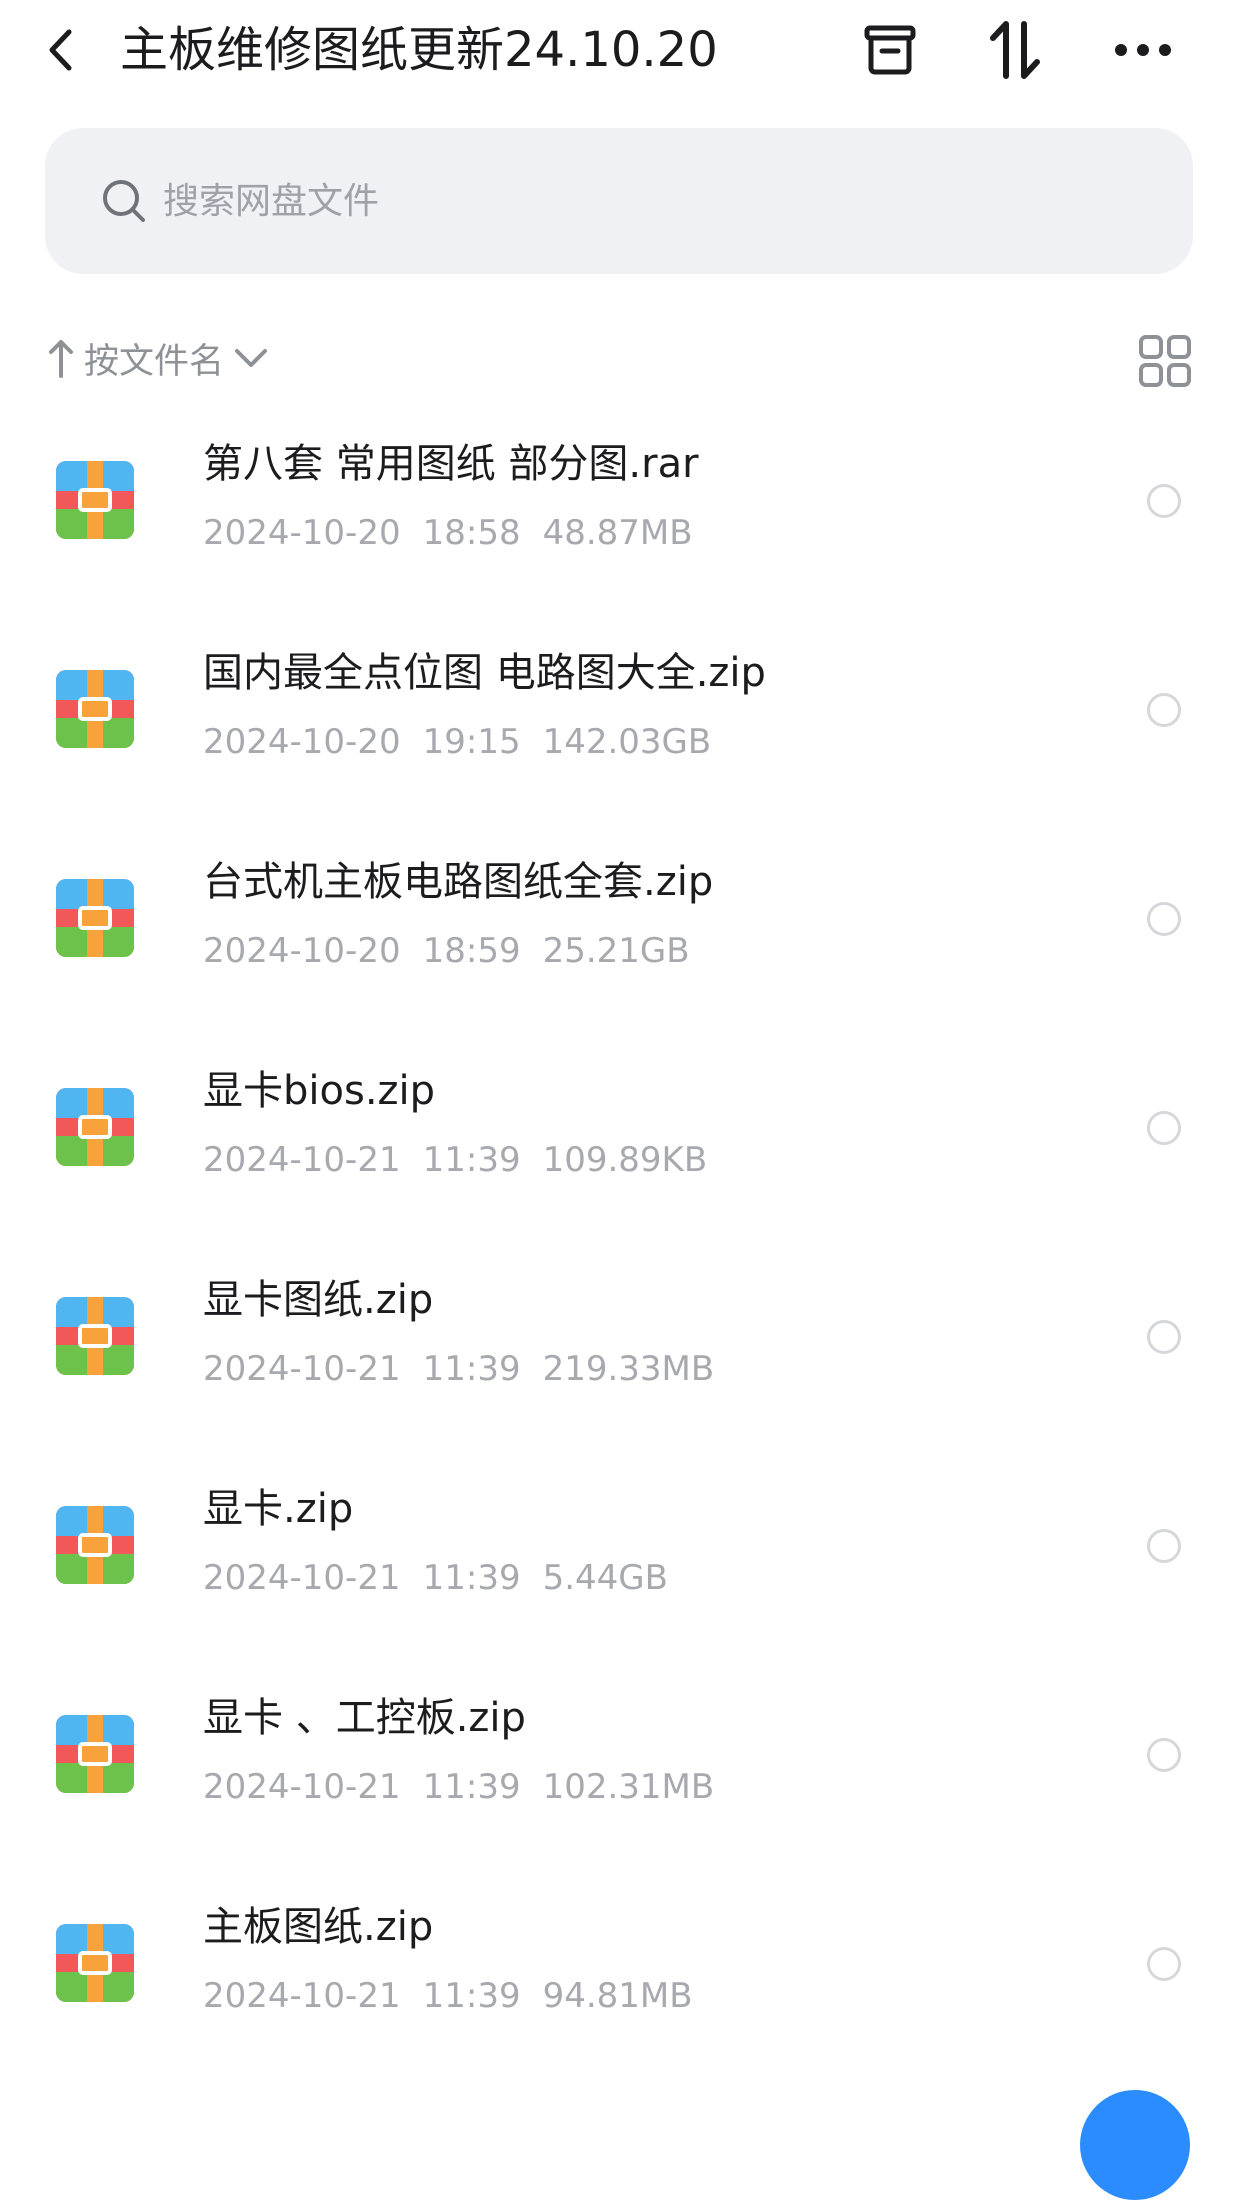 This screenshot has height=2200, width=1249. Describe the element at coordinates (318, 1927) in the screenshot. I see `file-name: 主板图纸.zip` at that location.